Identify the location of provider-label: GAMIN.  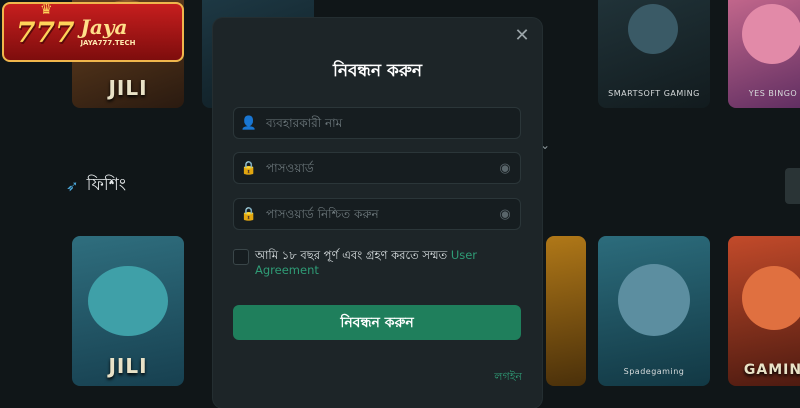
(771, 370).